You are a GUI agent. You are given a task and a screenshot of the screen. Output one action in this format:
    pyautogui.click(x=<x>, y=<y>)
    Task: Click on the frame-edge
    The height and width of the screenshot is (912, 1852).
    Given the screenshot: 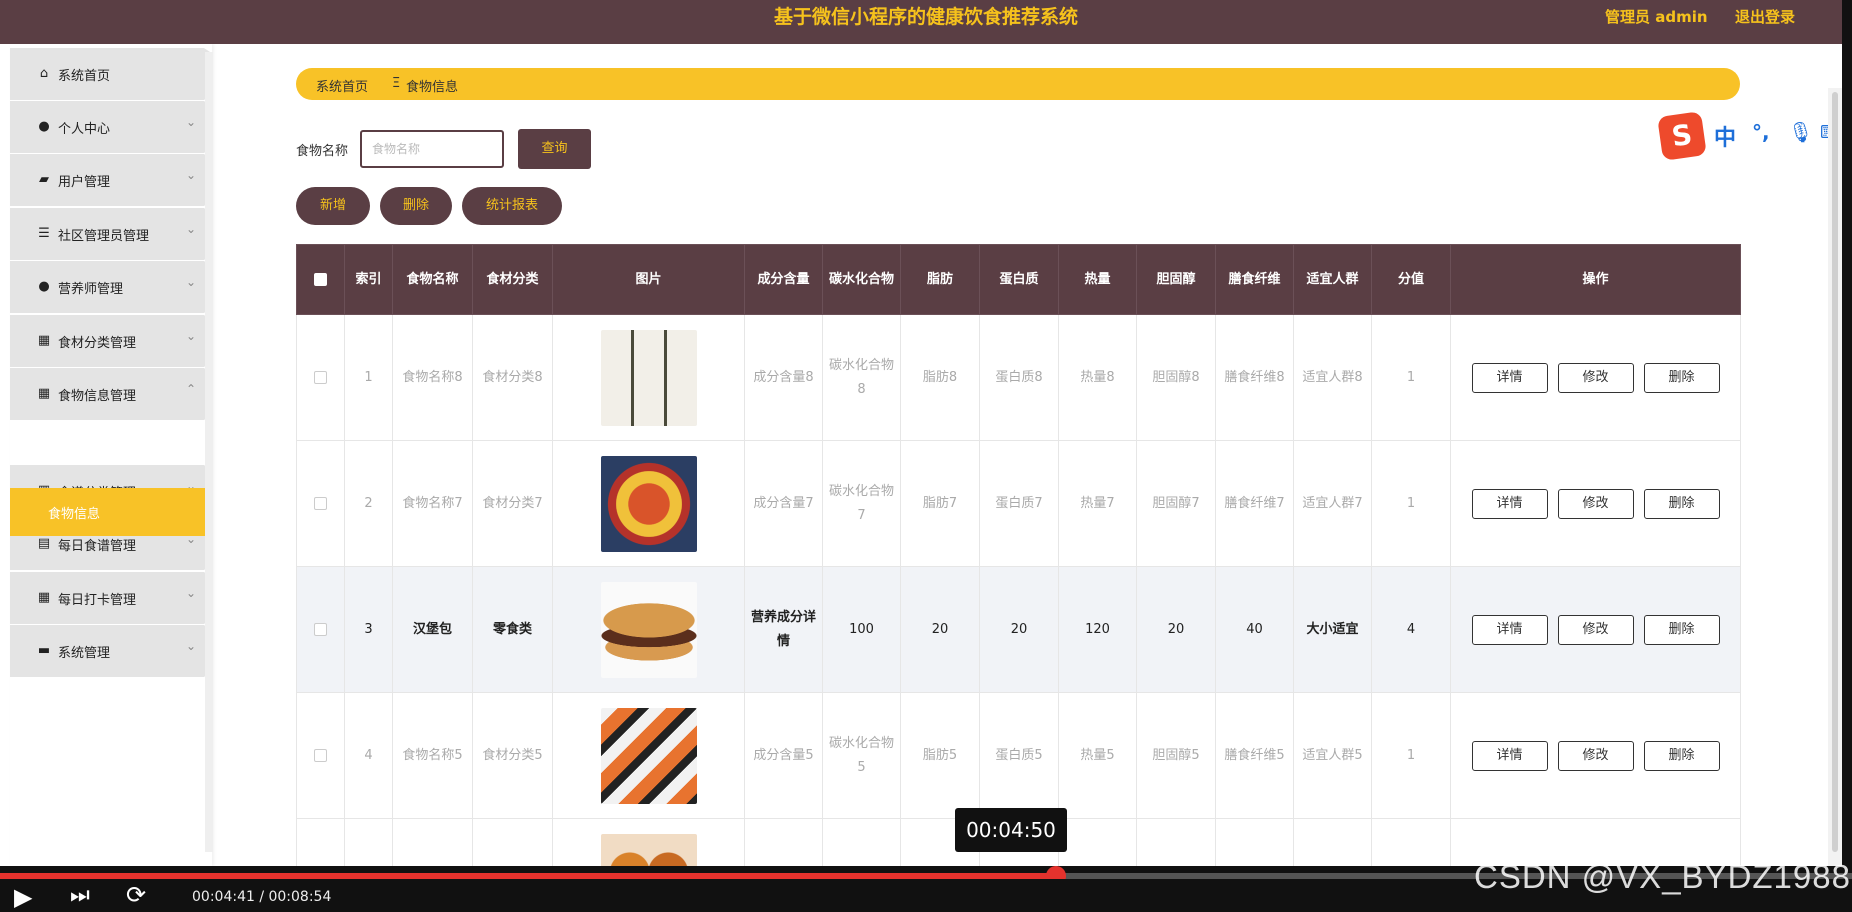 What is the action you would take?
    pyautogui.click(x=1847, y=433)
    